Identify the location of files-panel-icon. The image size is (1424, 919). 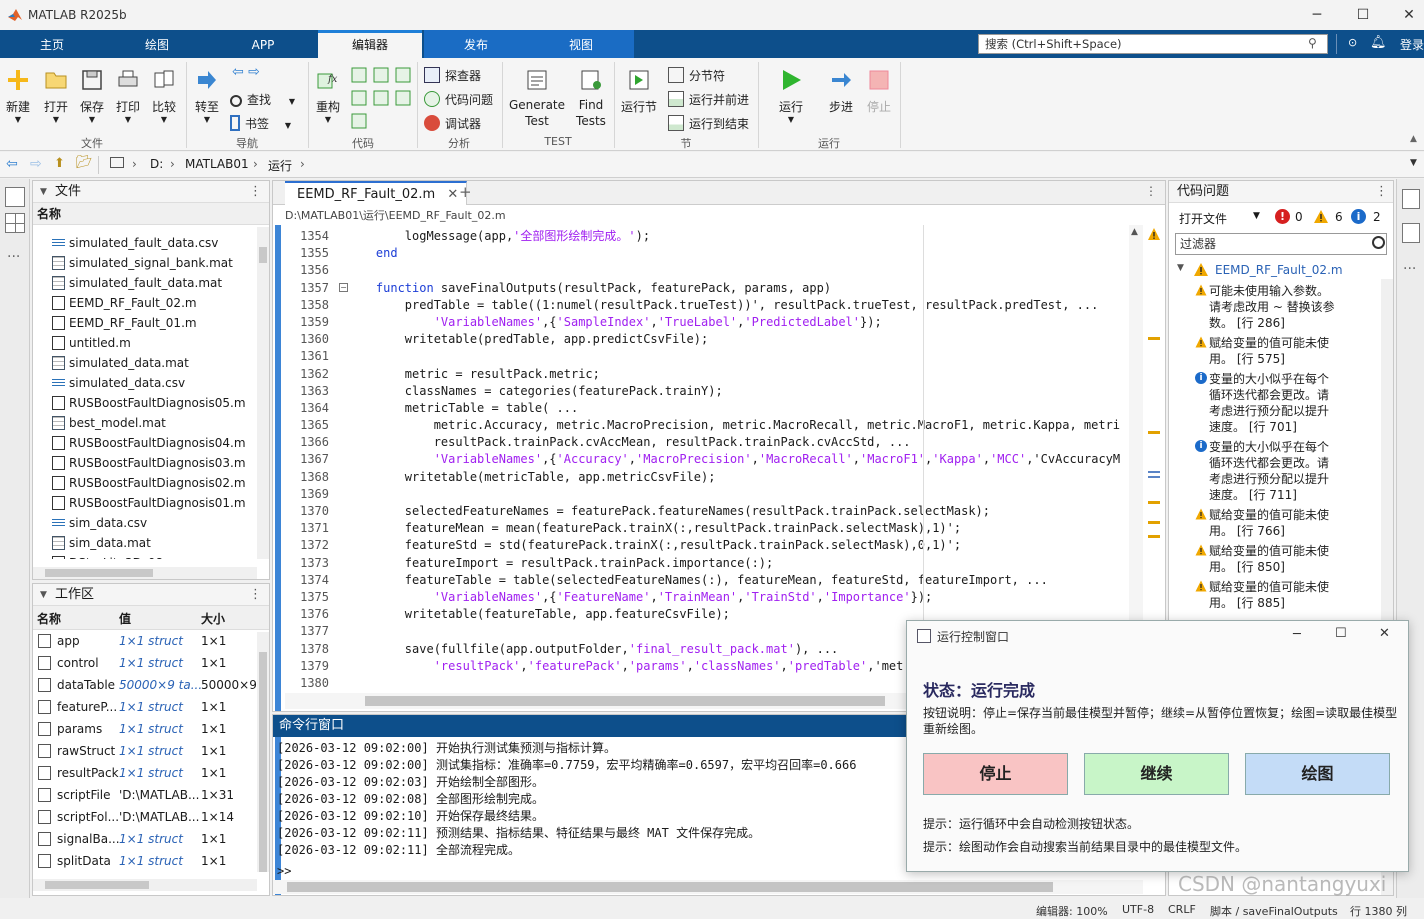
(15, 197).